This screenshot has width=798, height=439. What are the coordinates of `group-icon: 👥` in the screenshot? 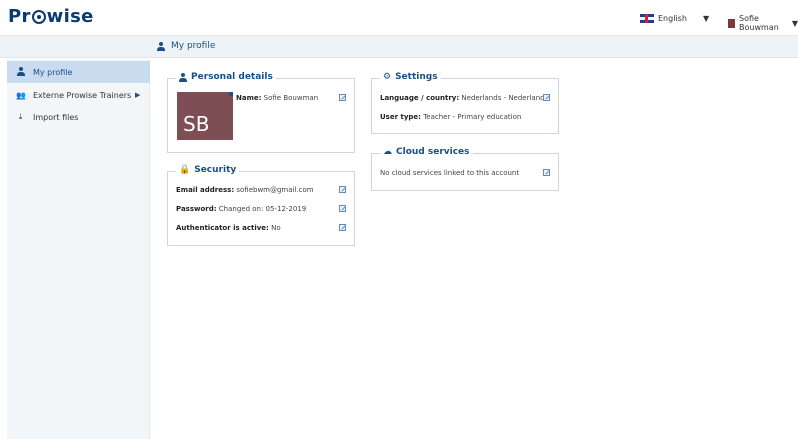 It's located at (21, 95).